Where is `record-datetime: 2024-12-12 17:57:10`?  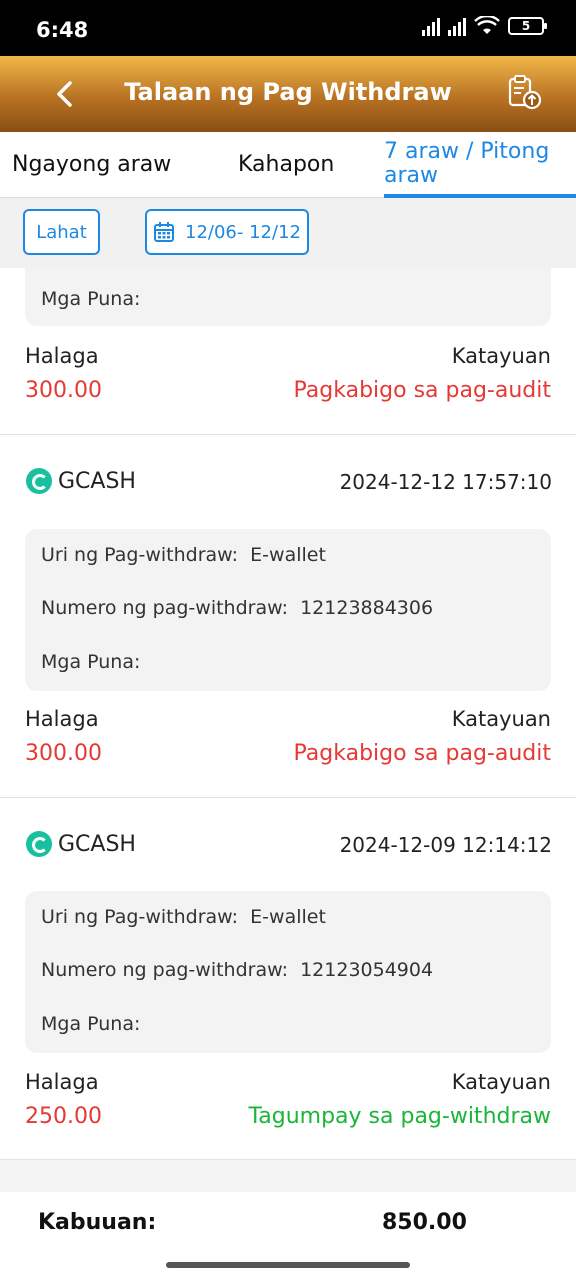 record-datetime: 2024-12-12 17:57:10 is located at coordinates (445, 482).